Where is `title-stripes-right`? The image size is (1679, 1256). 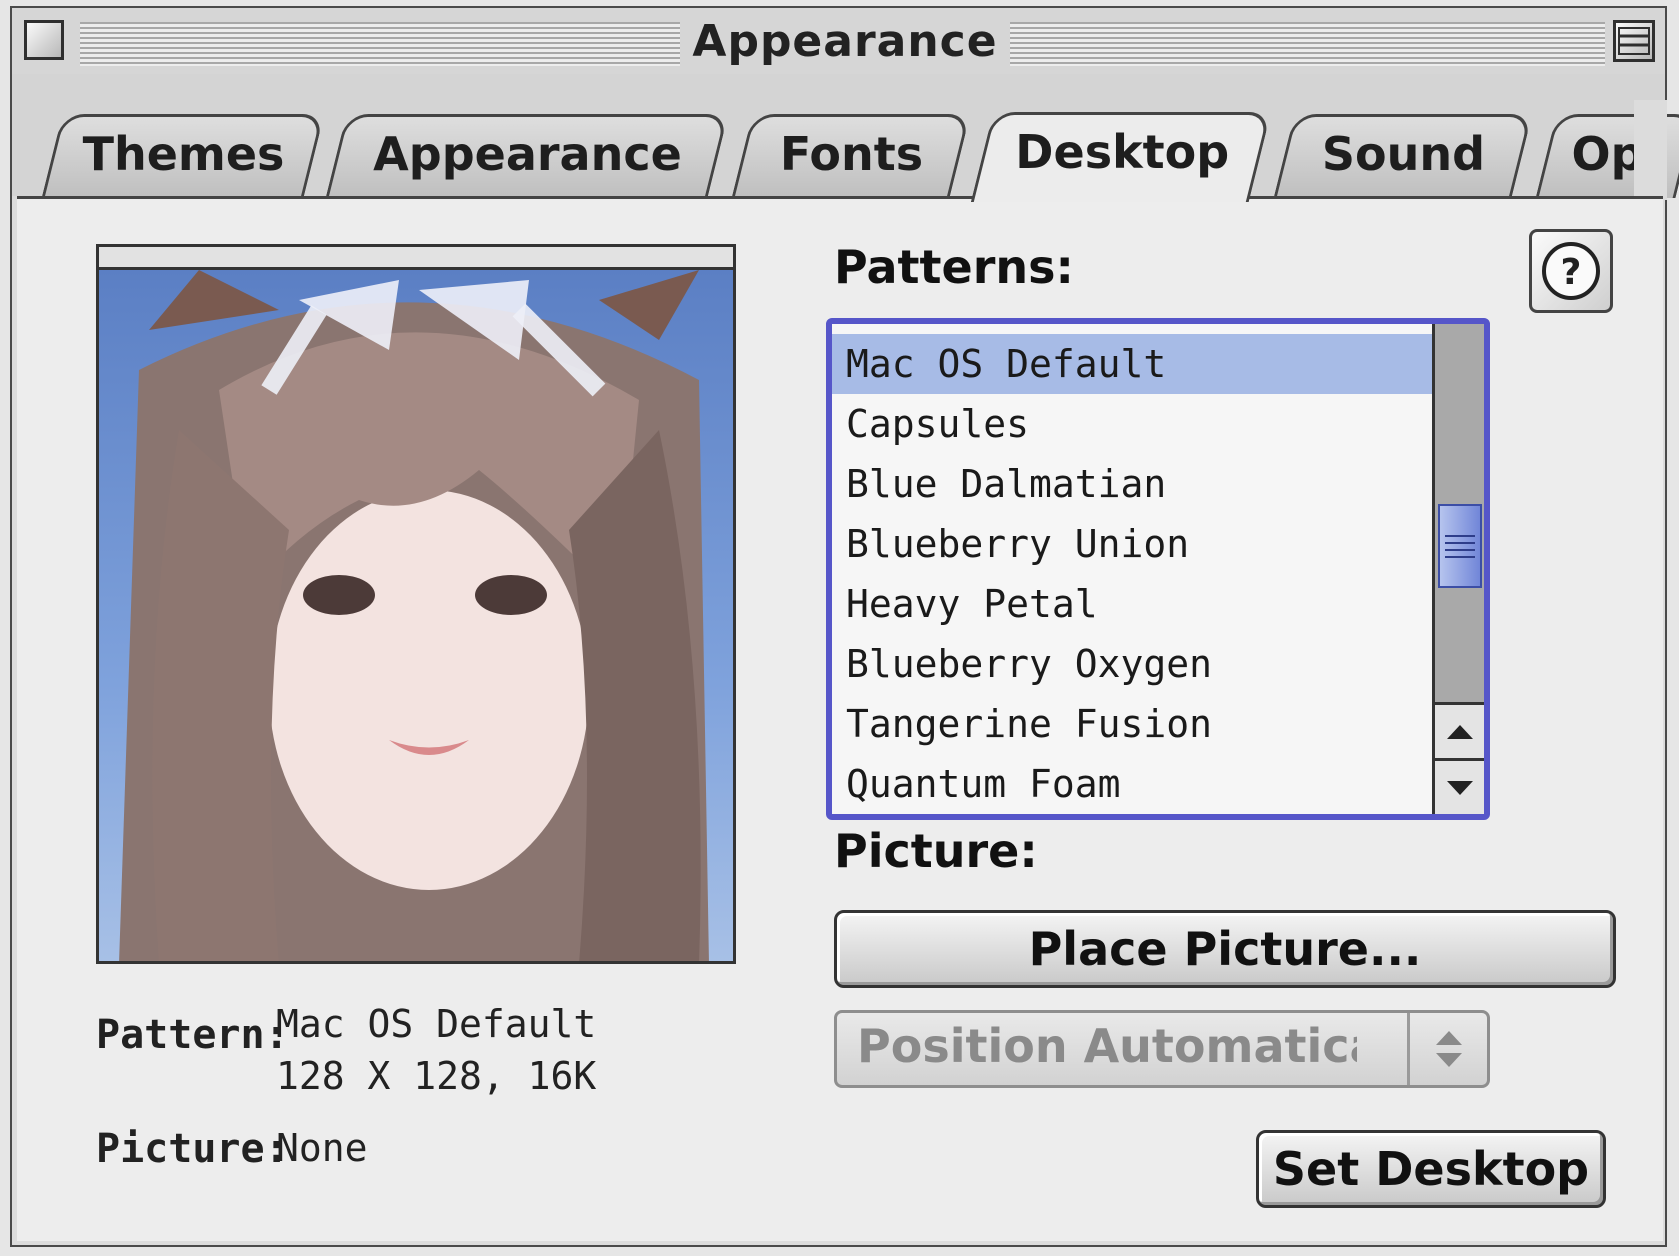
title-stripes-right is located at coordinates (1307, 44).